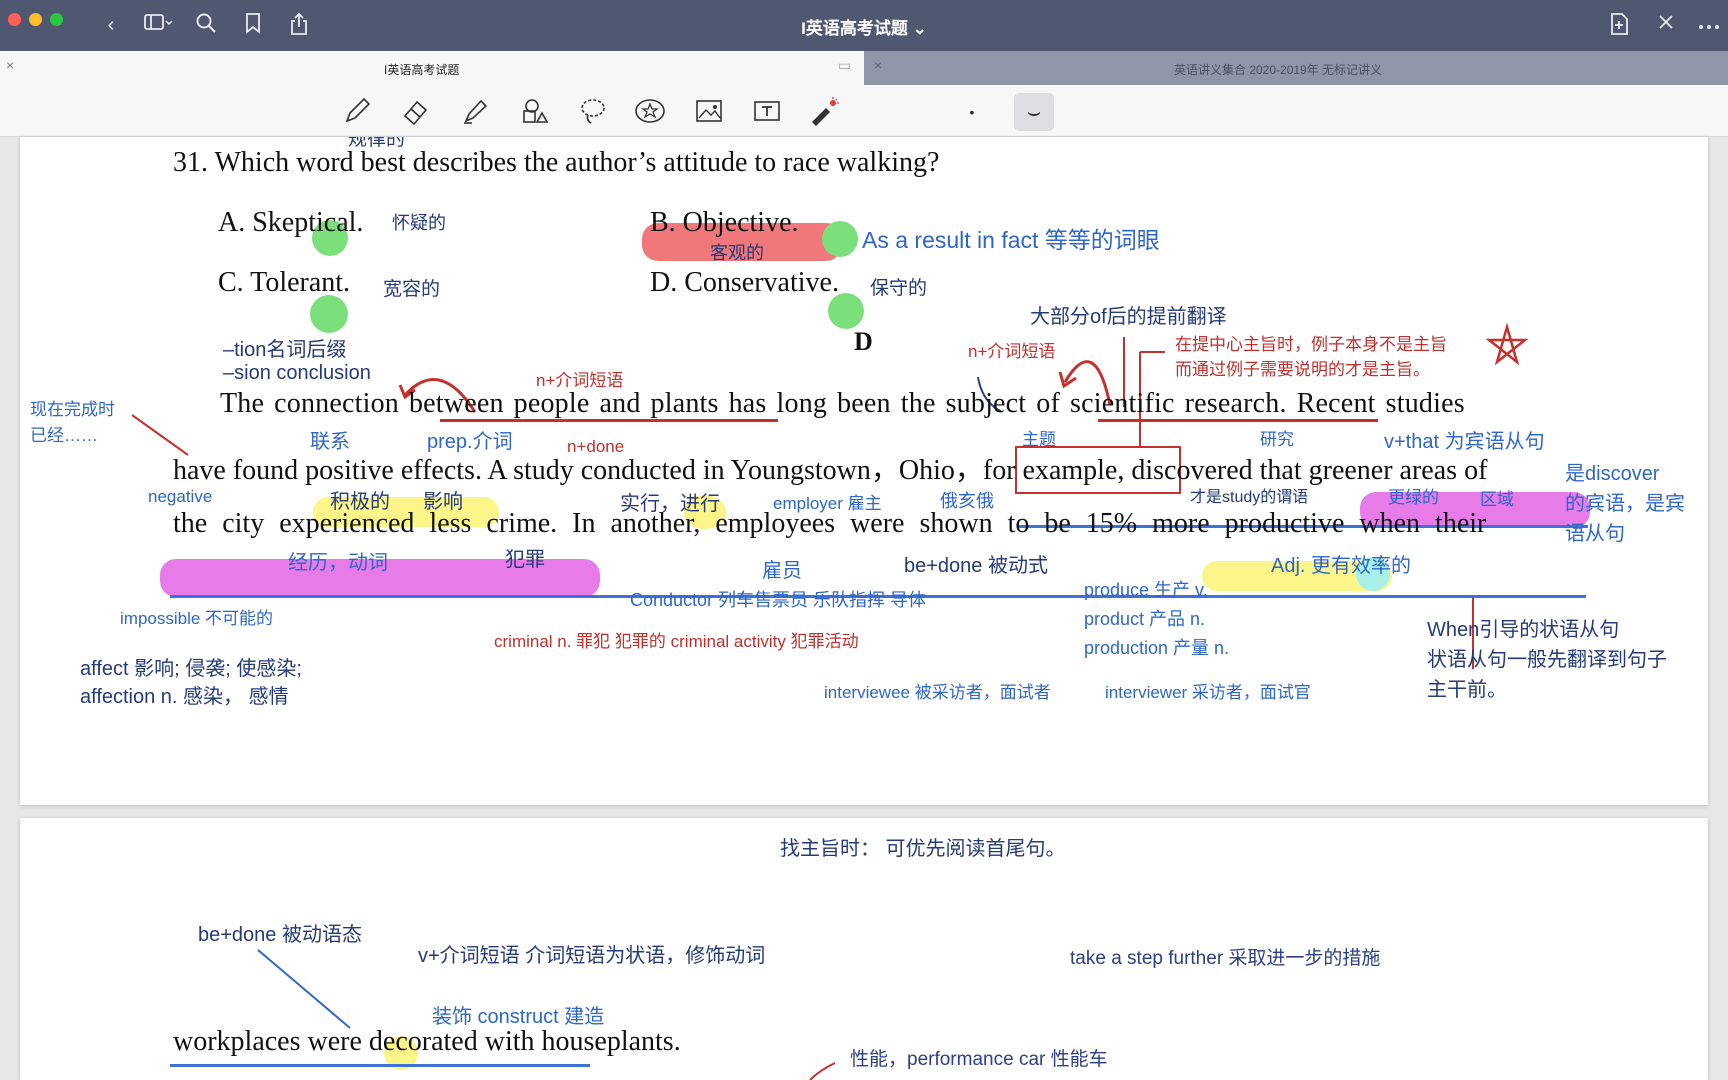 The image size is (1728, 1080). I want to click on note-discover-object: 是discover, so click(1612, 474).